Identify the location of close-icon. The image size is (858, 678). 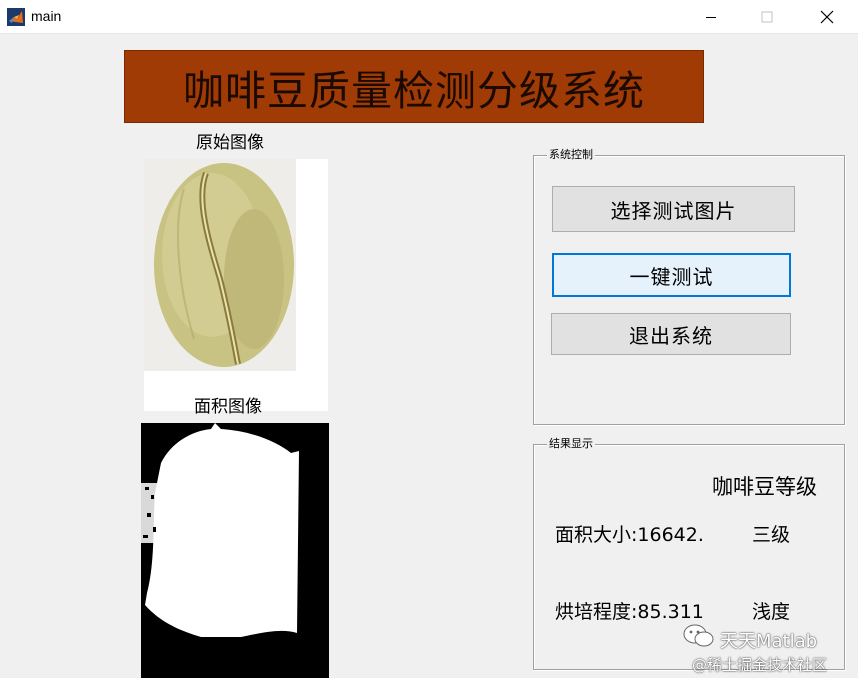
(827, 17).